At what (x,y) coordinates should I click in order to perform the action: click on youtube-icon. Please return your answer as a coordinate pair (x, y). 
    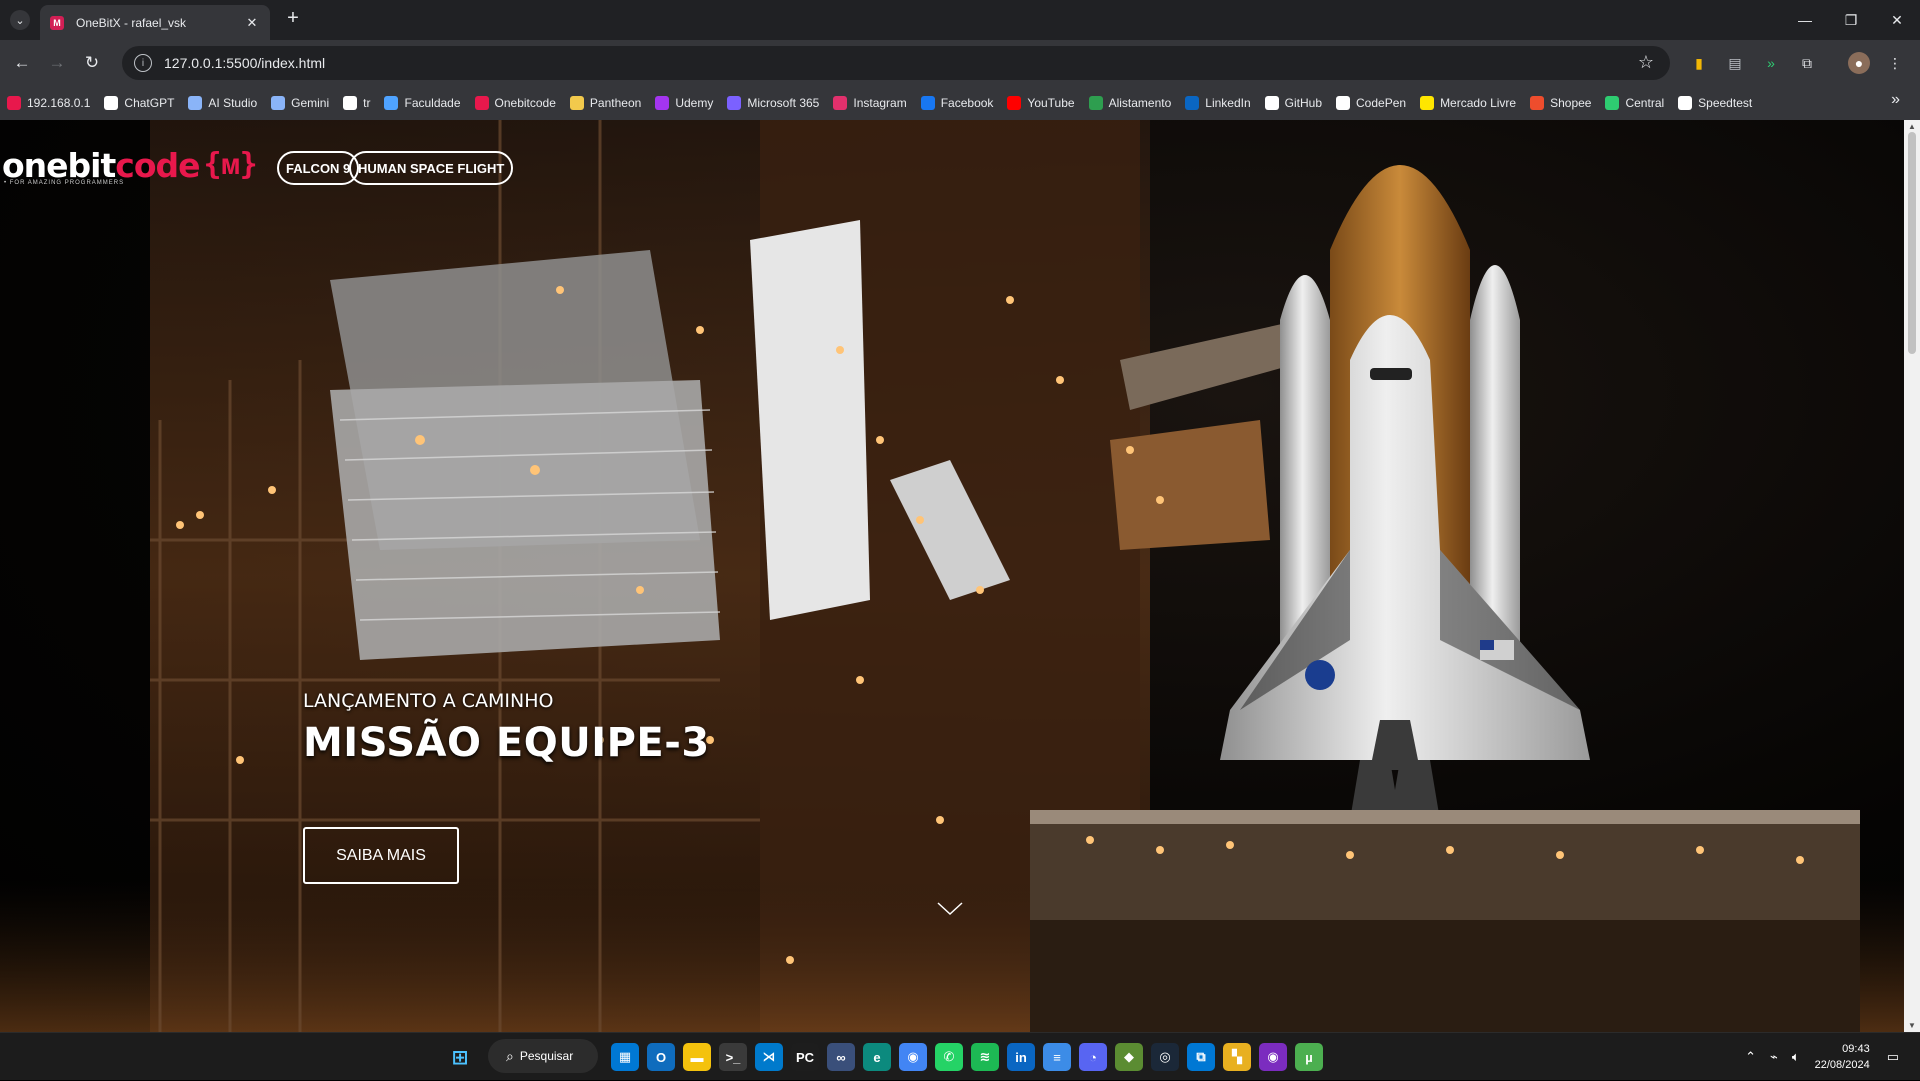
    Looking at the image, I should click on (1014, 103).